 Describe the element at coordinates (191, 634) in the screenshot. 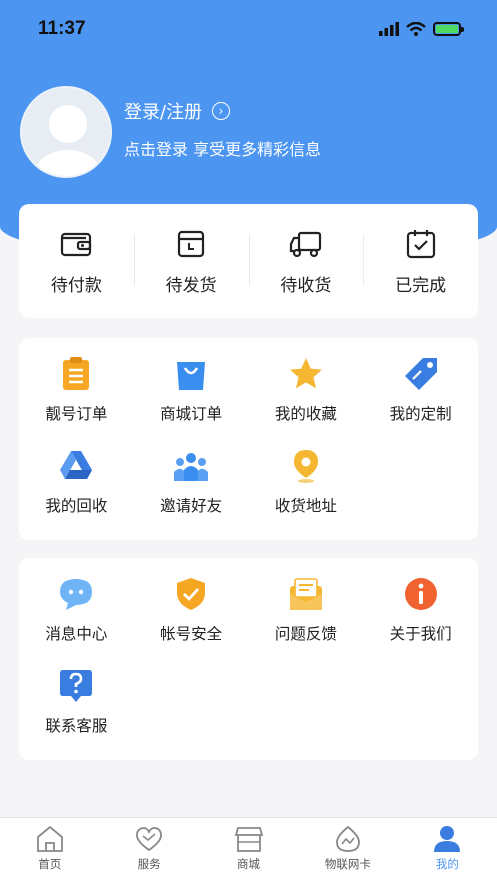

I see `tool-label: 帐号安全` at that location.